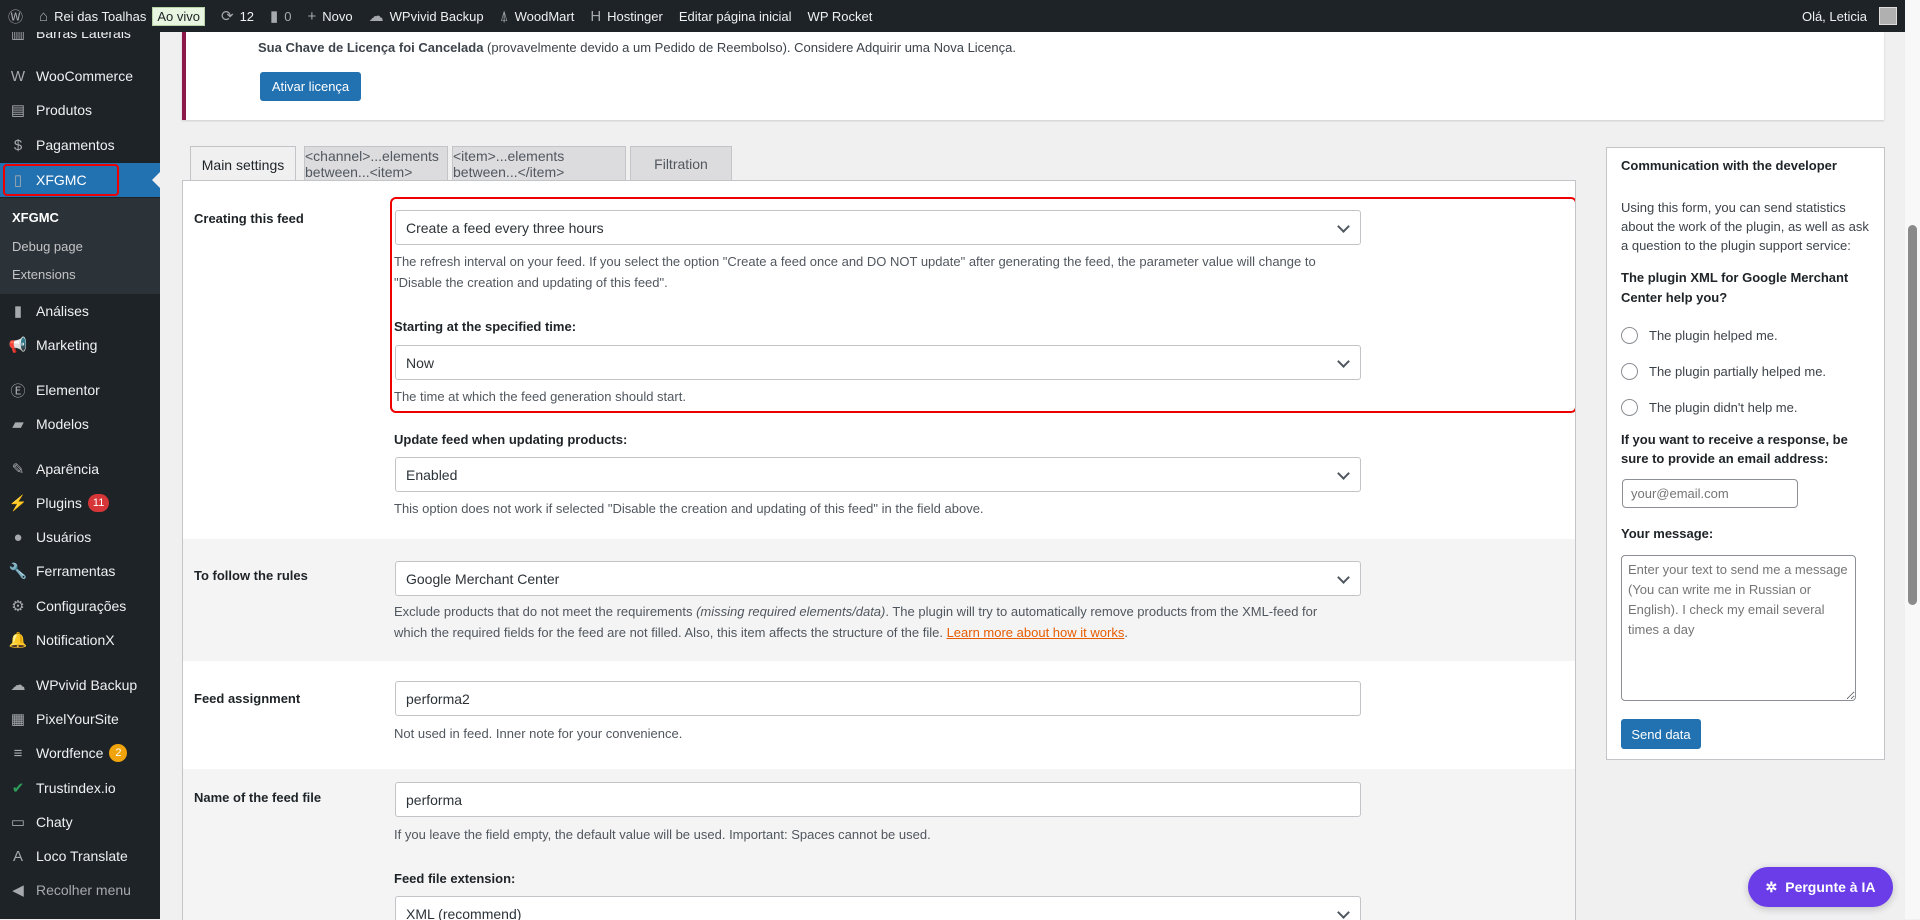 The image size is (1920, 920). What do you see at coordinates (87, 685) in the screenshot?
I see `sidebar-item-label: WPvivid Backup` at bounding box center [87, 685].